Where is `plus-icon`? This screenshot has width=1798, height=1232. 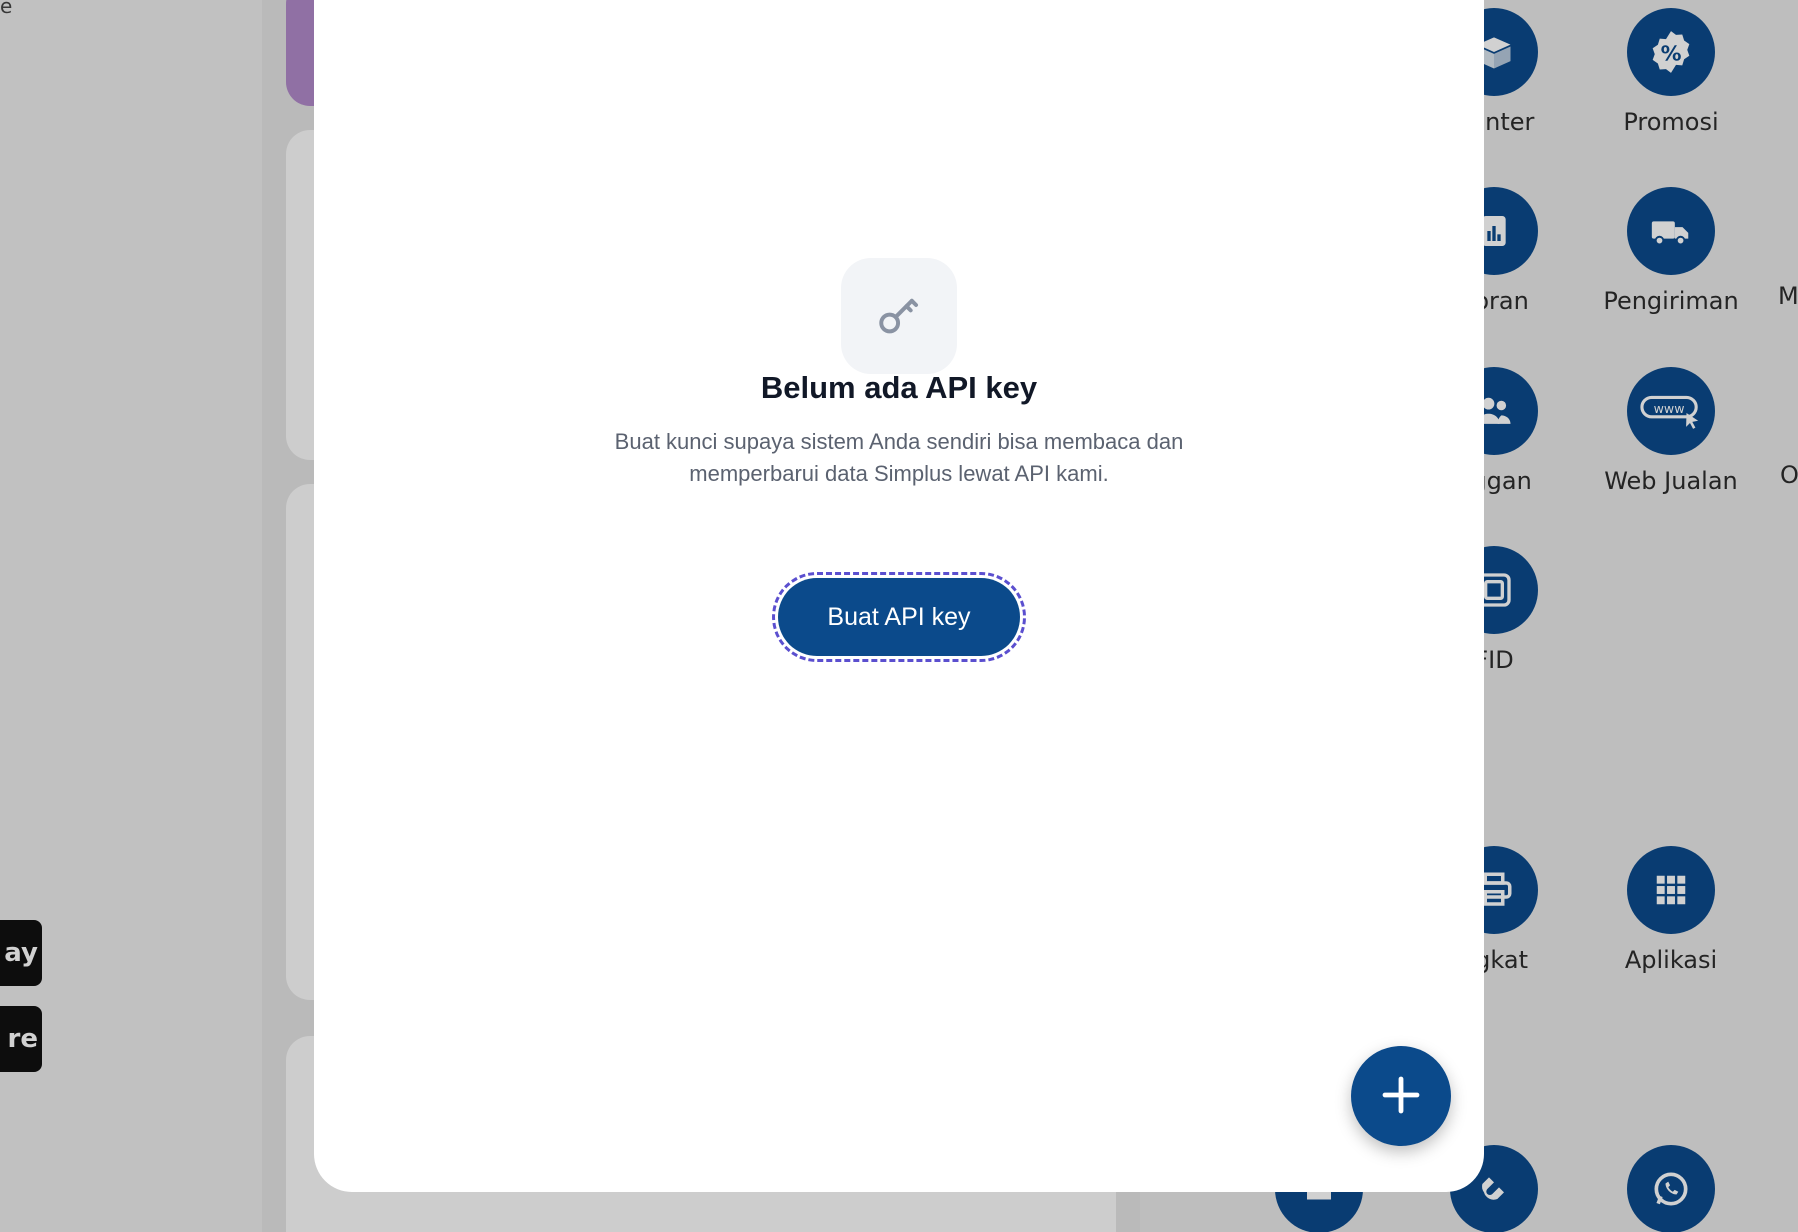 plus-icon is located at coordinates (1401, 1096).